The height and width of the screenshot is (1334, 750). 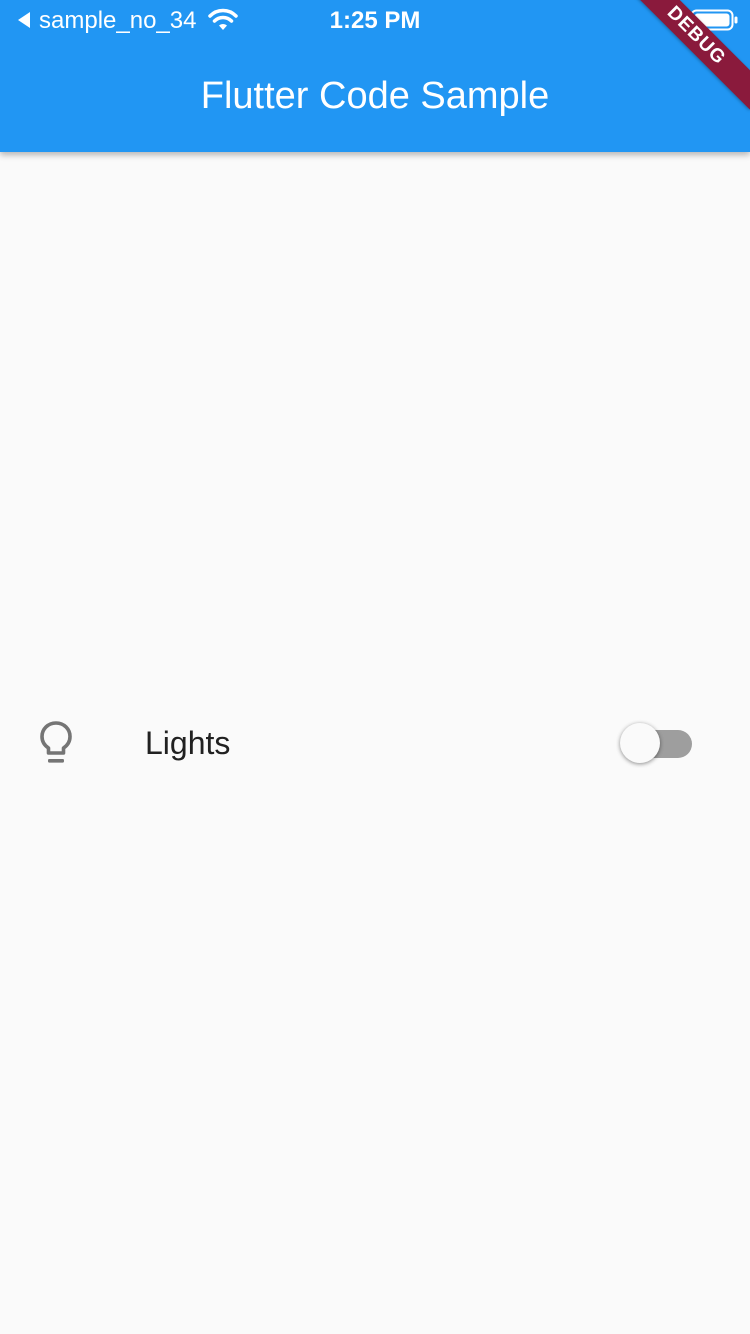 I want to click on status-bar: sample_no_34 1:25 PM, so click(x=375, y=20).